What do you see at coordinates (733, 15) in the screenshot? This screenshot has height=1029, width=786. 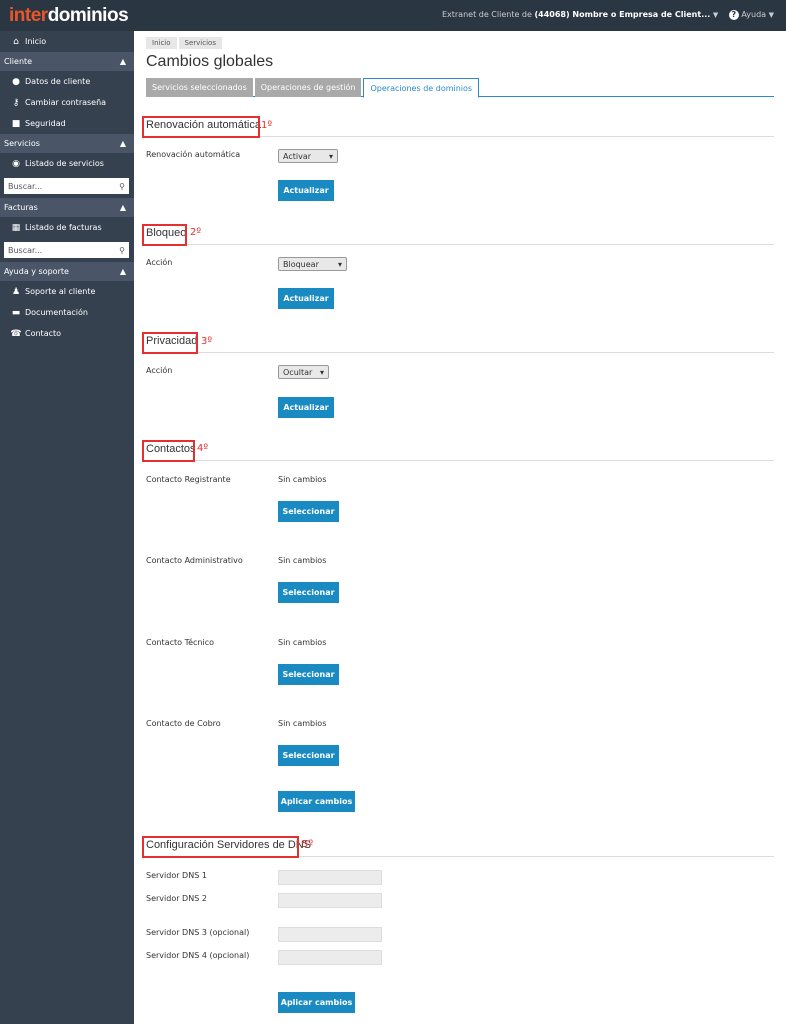 I see `help-icon: ?` at bounding box center [733, 15].